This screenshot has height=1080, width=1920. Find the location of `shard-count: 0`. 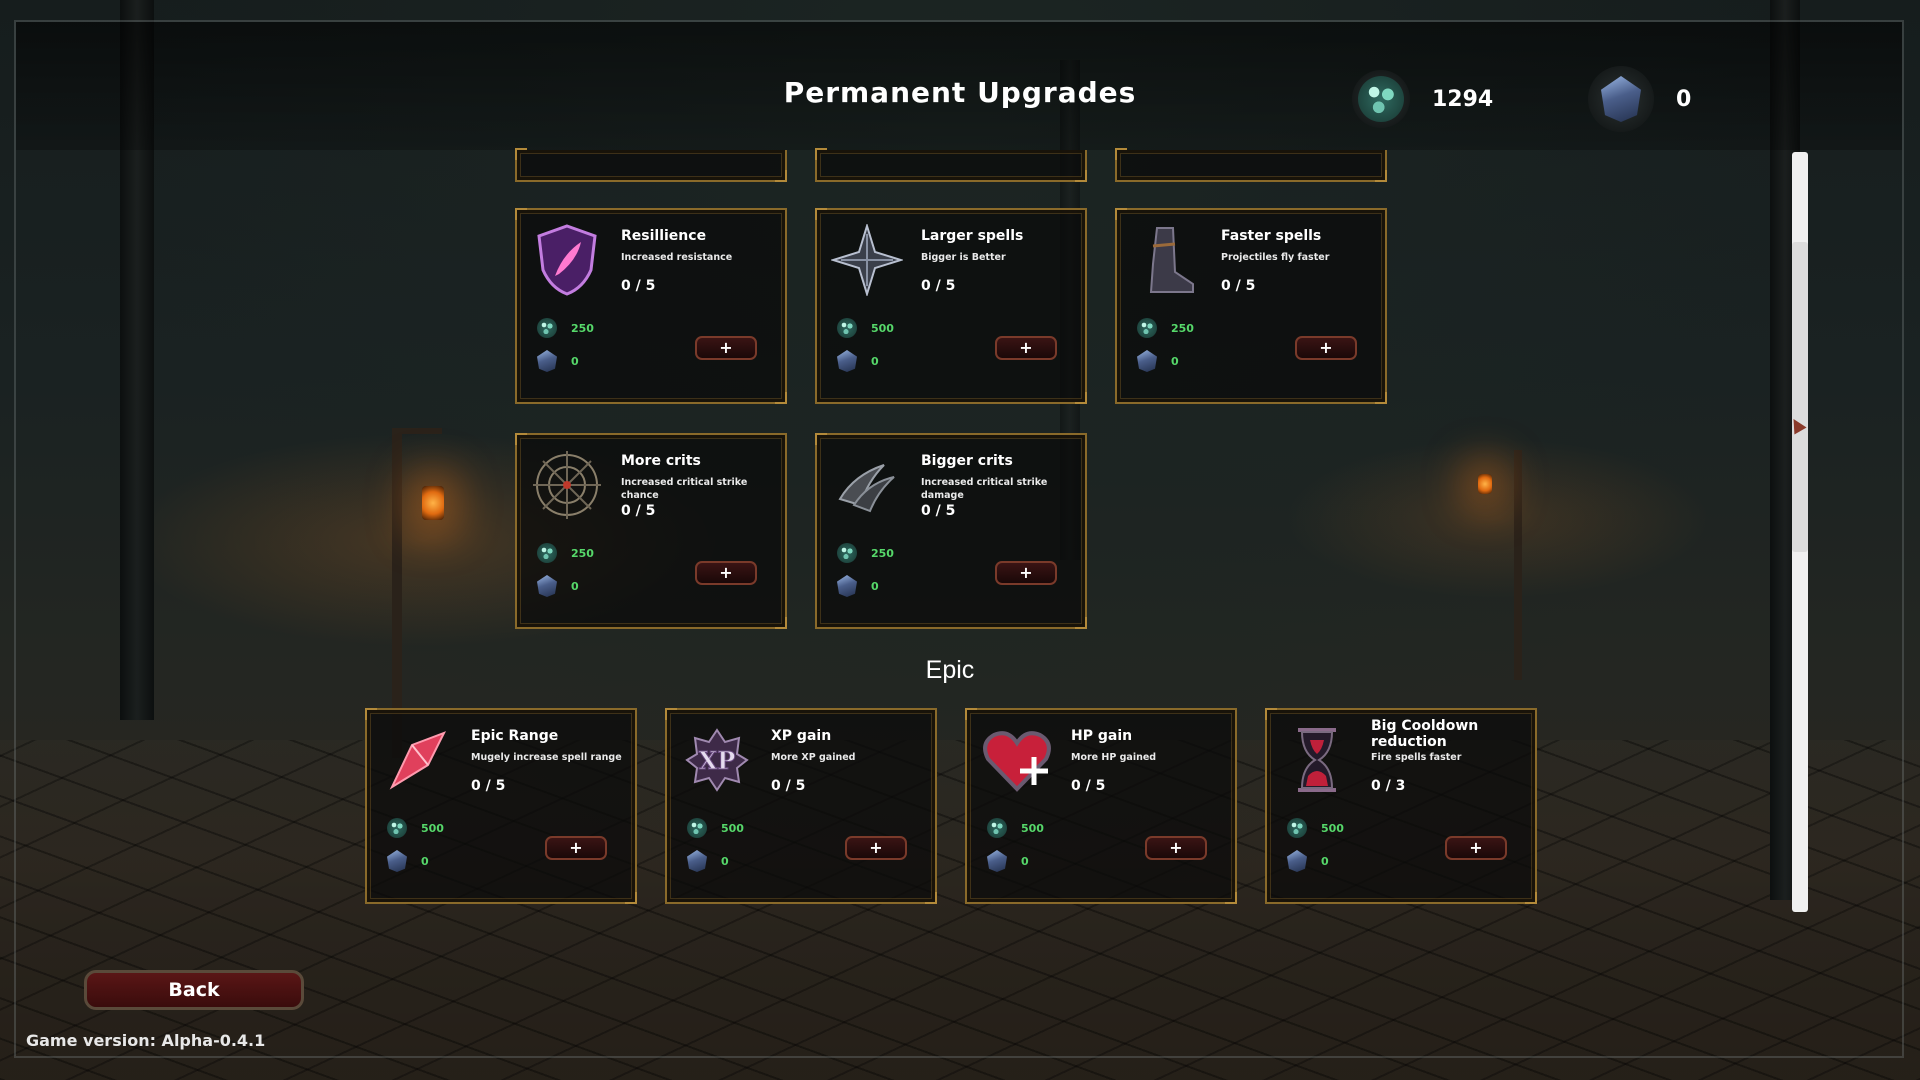

shard-count: 0 is located at coordinates (1684, 99).